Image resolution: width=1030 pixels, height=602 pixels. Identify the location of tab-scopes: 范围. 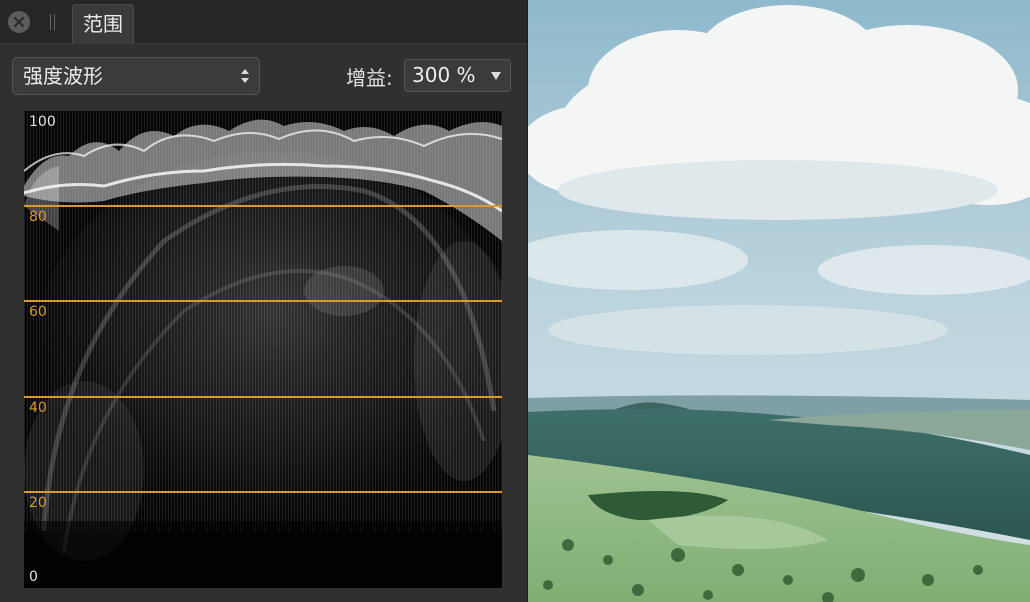
(103, 24).